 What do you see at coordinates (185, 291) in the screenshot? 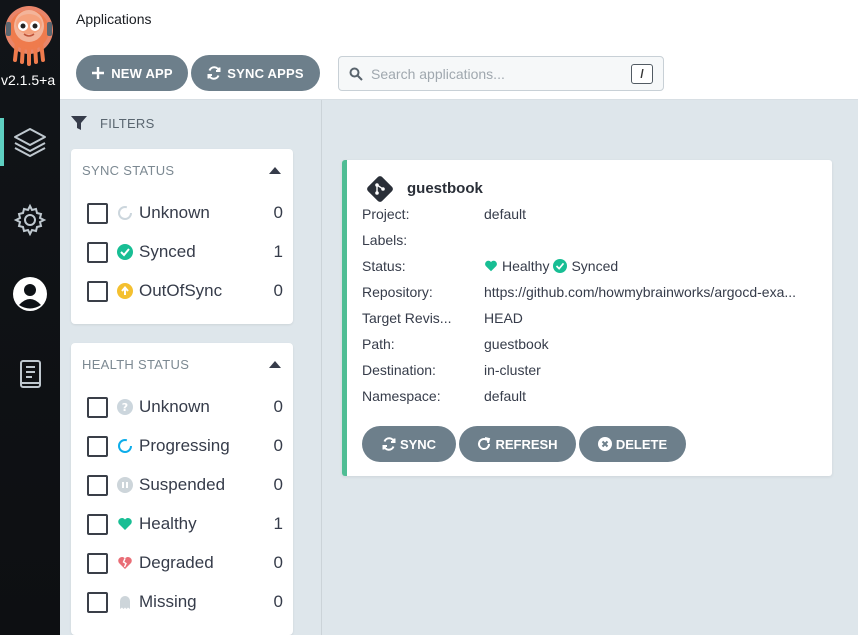
I see `sync-filter-outofsync: OutOfSync 0` at bounding box center [185, 291].